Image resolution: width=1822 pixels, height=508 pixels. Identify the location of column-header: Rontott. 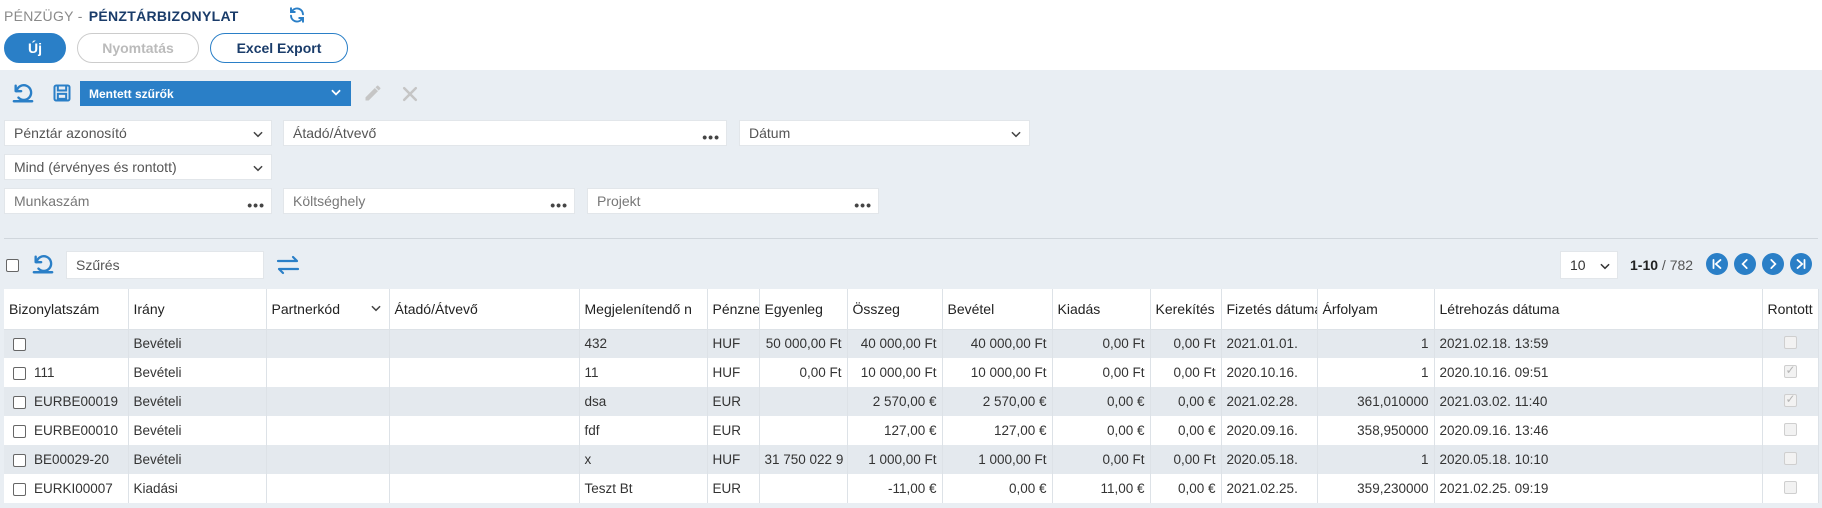
(1790, 309).